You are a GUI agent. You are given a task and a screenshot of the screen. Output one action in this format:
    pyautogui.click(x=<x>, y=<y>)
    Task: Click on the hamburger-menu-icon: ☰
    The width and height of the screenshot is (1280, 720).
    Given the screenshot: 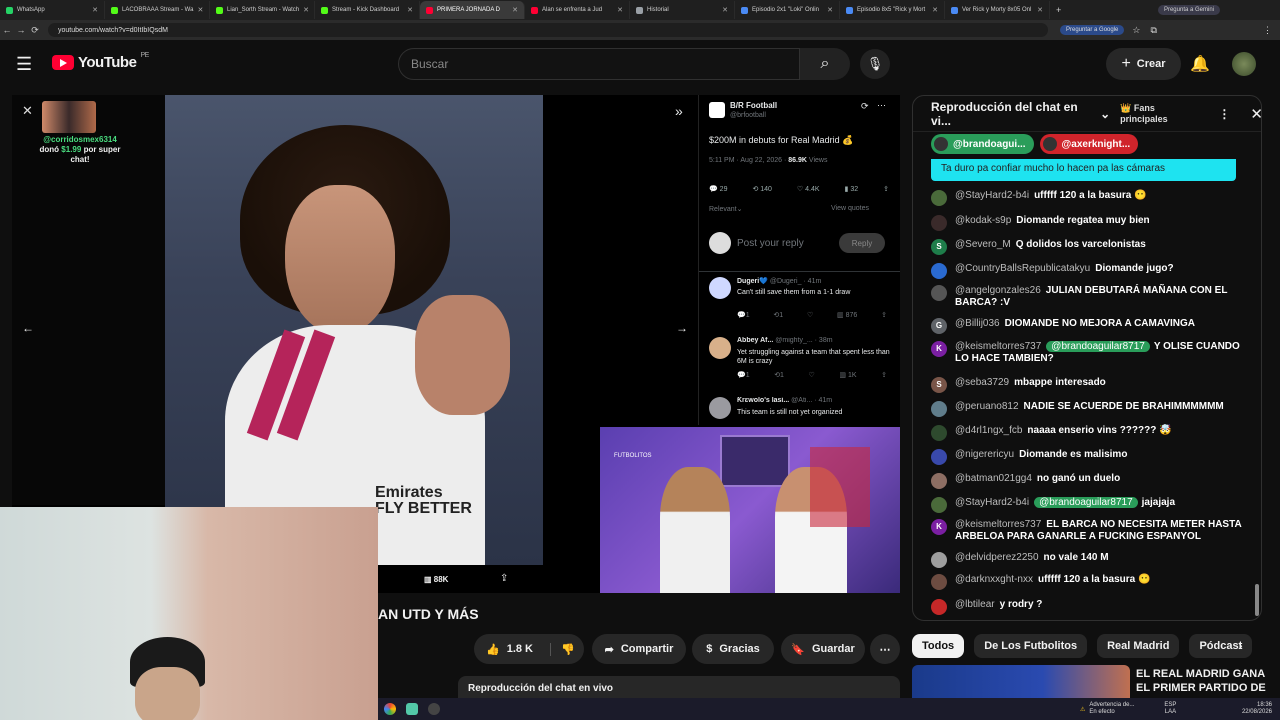 What is the action you would take?
    pyautogui.click(x=24, y=64)
    